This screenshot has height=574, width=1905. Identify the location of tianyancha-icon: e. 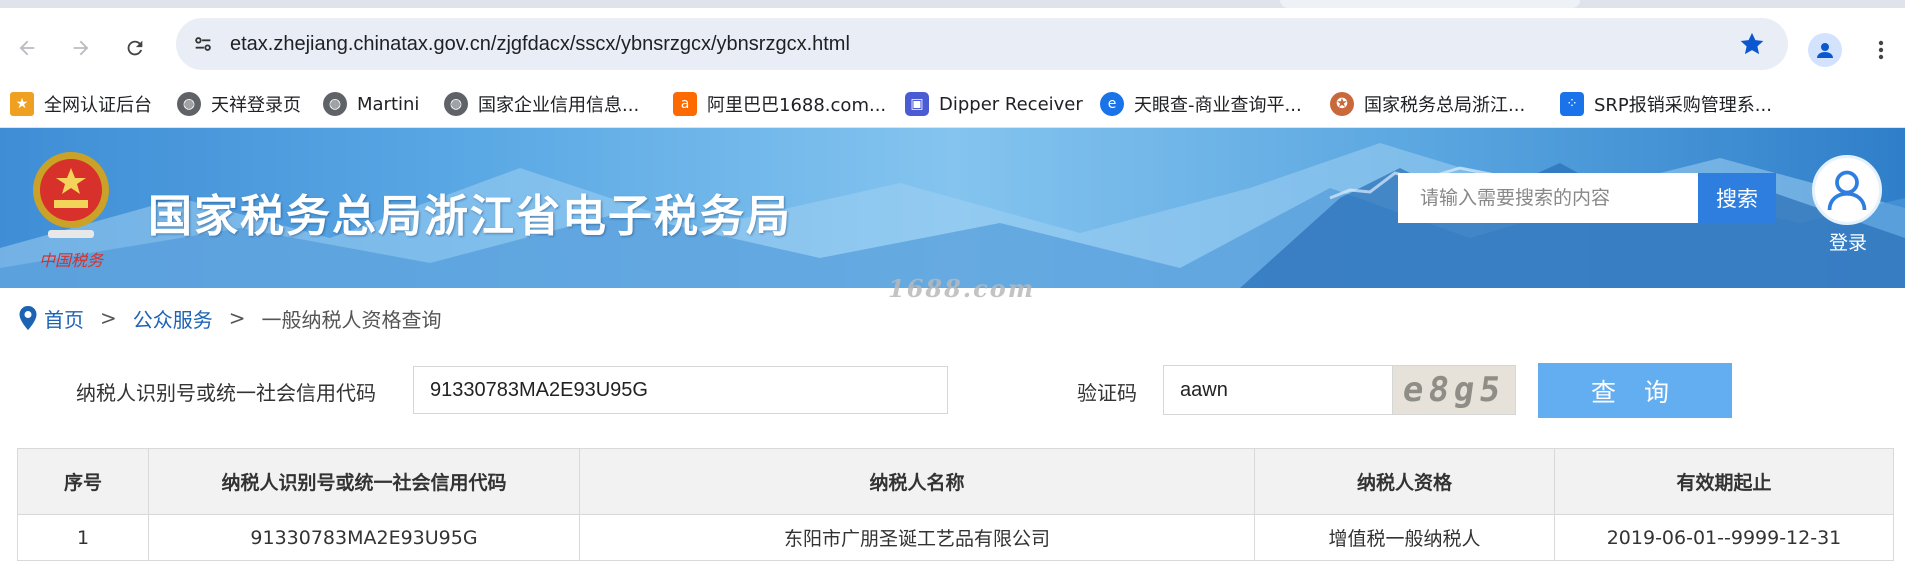
(1112, 104).